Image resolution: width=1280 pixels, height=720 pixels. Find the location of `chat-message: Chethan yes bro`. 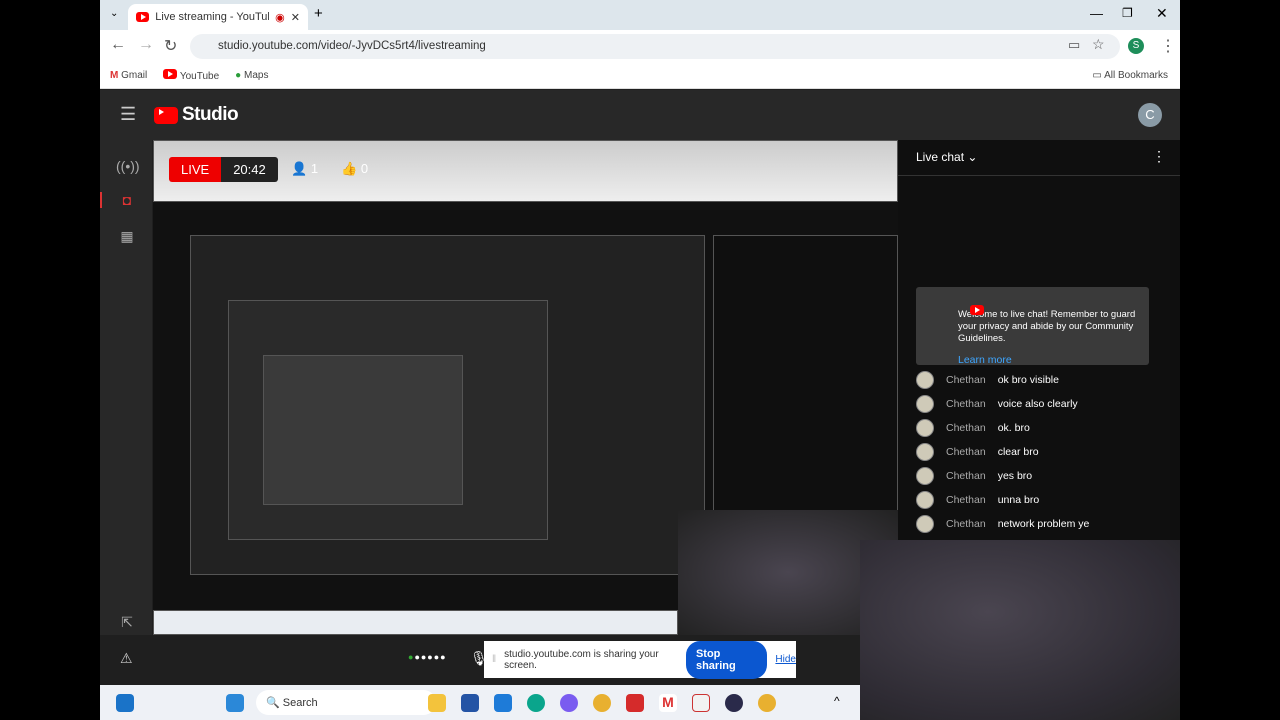

chat-message: Chethan yes bro is located at coordinates (974, 476).